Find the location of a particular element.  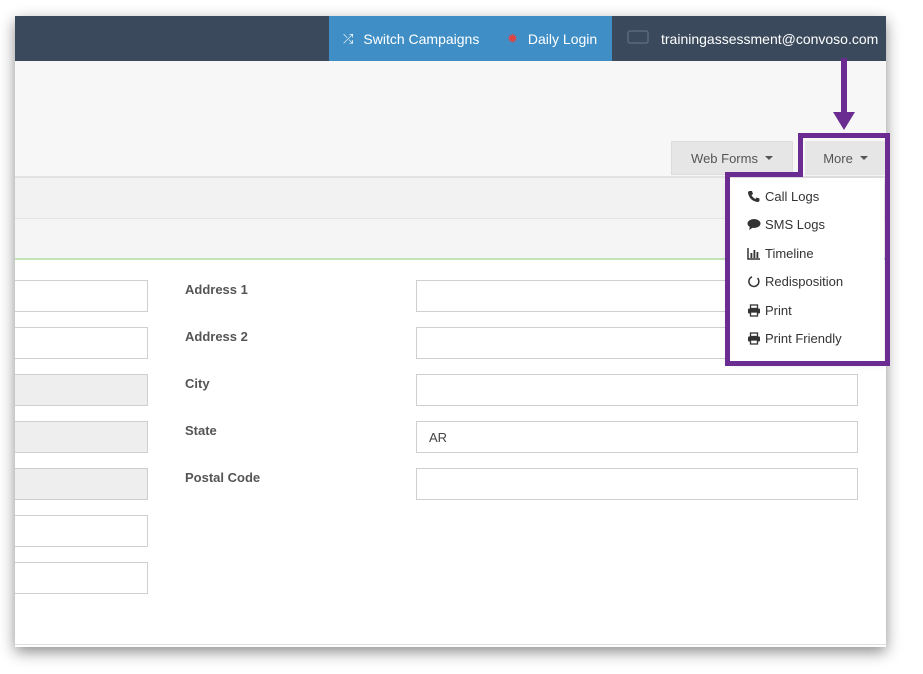

divider is located at coordinates (450, 644).